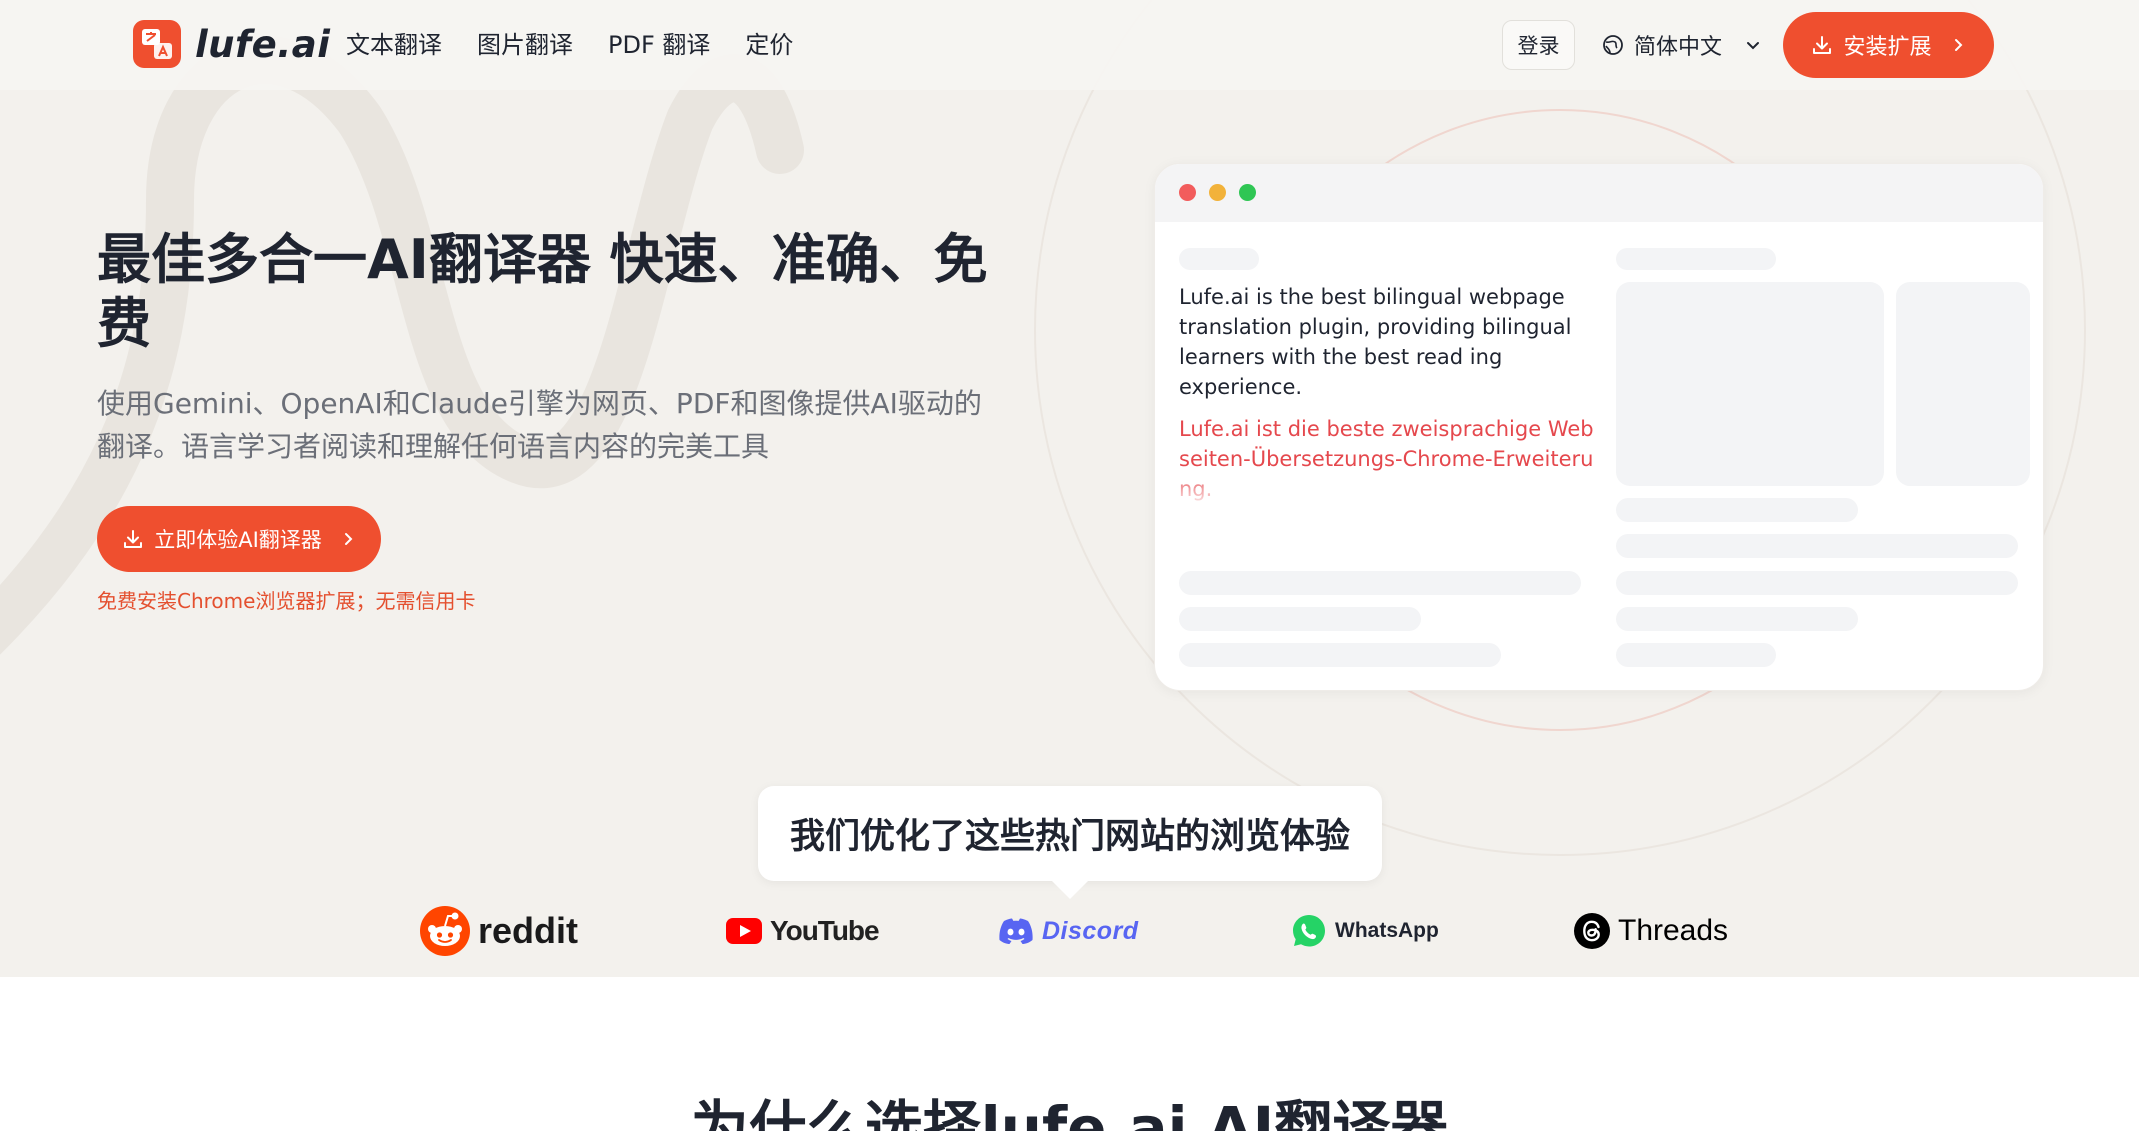  I want to click on minimize-dot-icon, so click(1217, 192).